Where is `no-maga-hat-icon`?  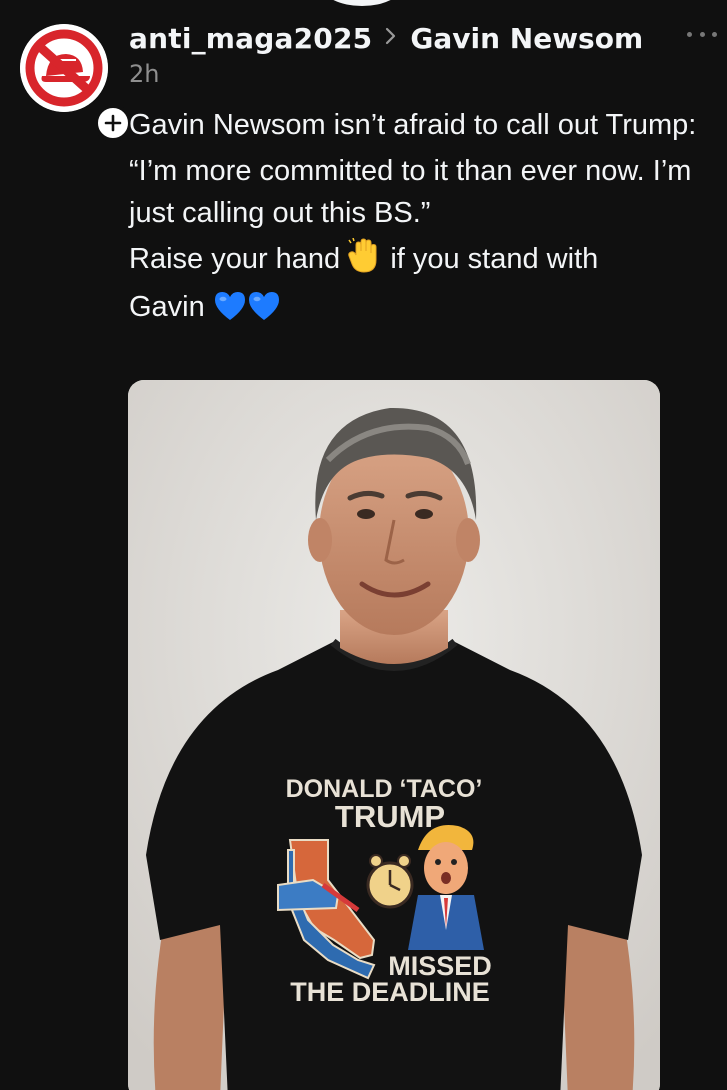 no-maga-hat-icon is located at coordinates (64, 68).